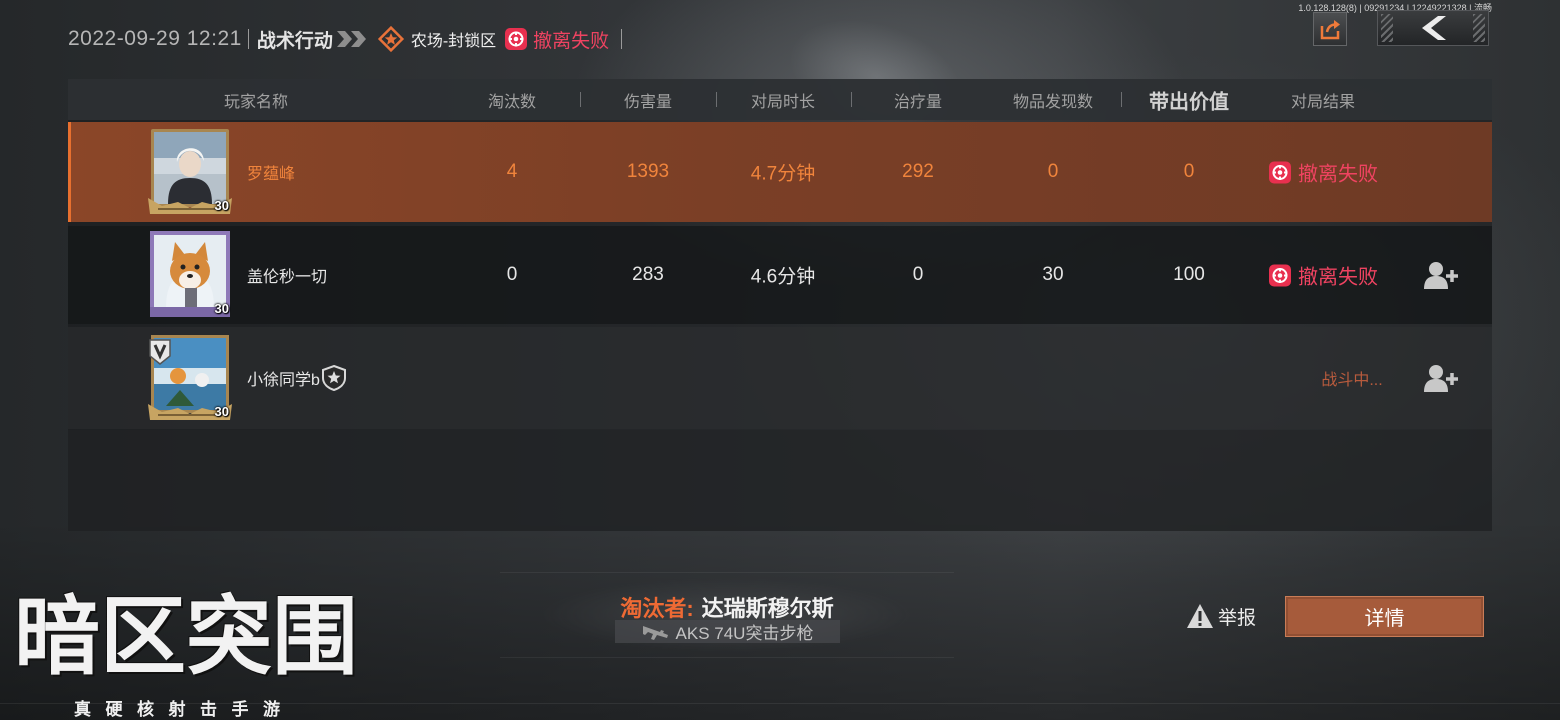  I want to click on warning-icon, so click(1200, 616).